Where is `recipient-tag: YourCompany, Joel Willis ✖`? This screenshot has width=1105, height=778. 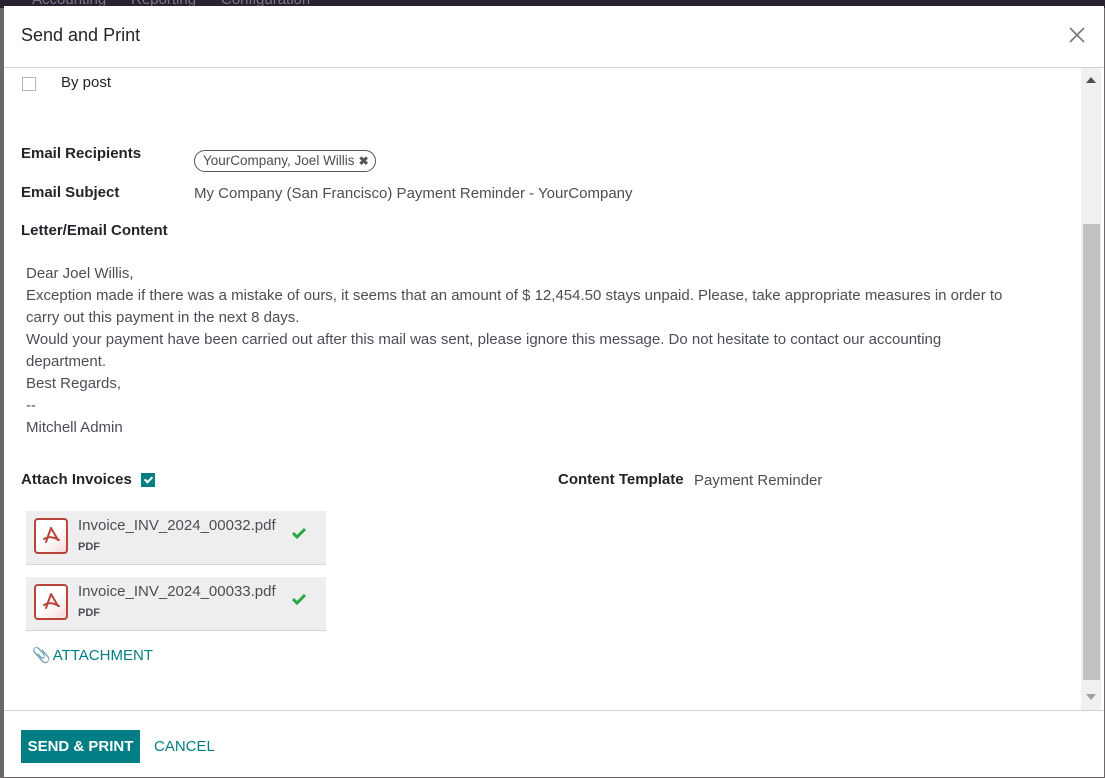 recipient-tag: YourCompany, Joel Willis ✖ is located at coordinates (285, 161).